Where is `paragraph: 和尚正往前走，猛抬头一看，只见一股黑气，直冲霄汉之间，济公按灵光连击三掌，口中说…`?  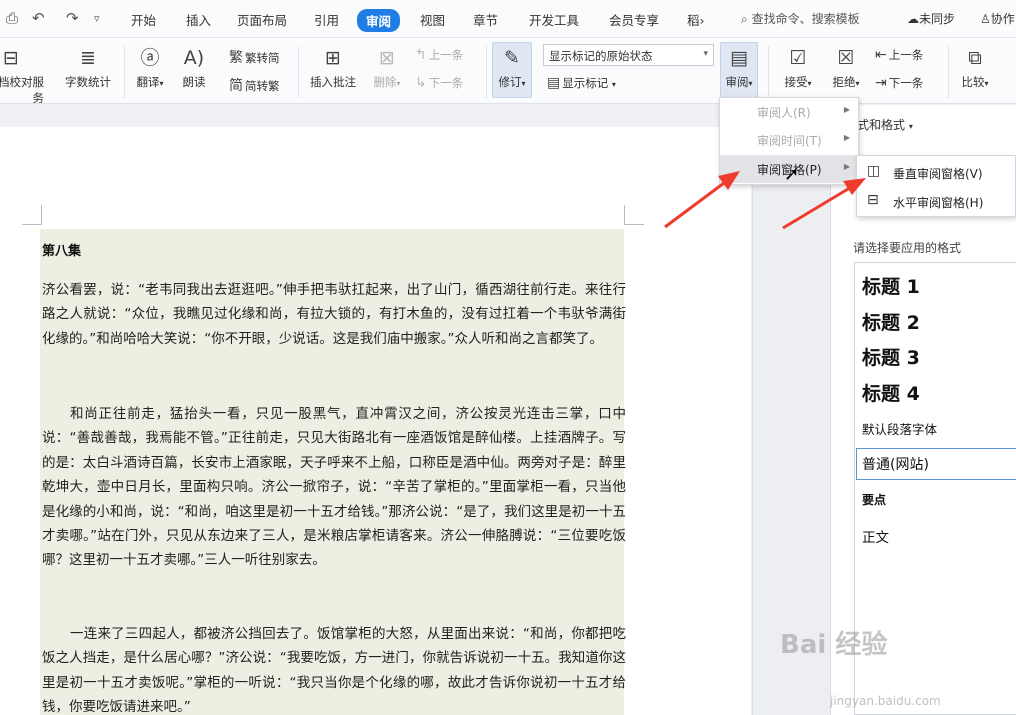 paragraph: 和尚正往前走，猛抬头一看，只见一股黑气，直冲霄汉之间，济公按灵光连击三掌，口中说… is located at coordinates (334, 487).